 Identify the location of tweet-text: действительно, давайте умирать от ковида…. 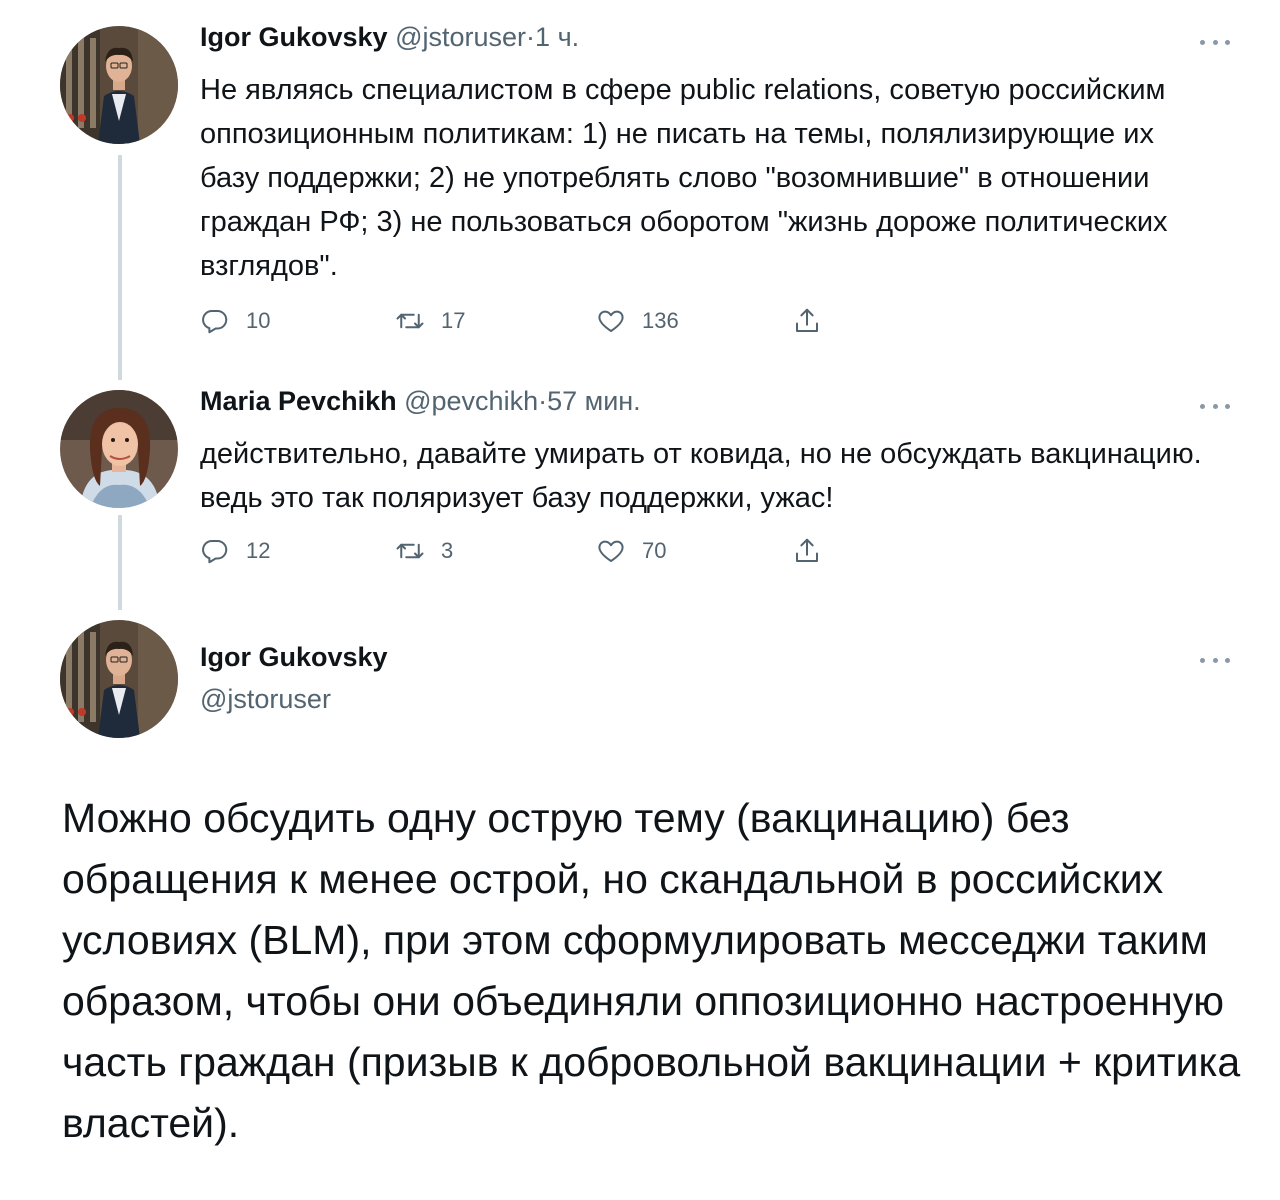
(701, 476).